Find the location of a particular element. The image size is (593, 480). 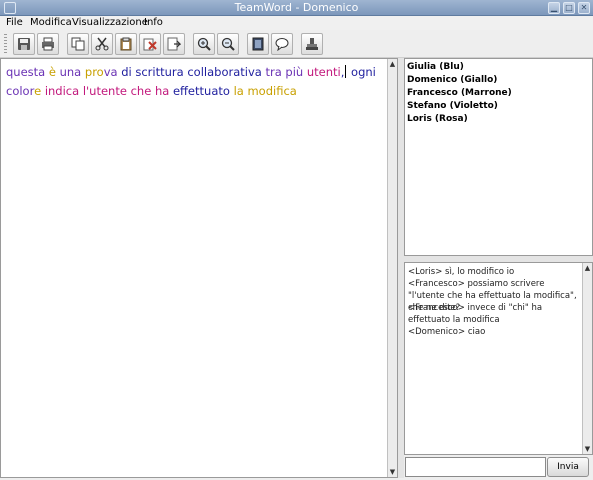

toolbar-grip is located at coordinates (5, 44).